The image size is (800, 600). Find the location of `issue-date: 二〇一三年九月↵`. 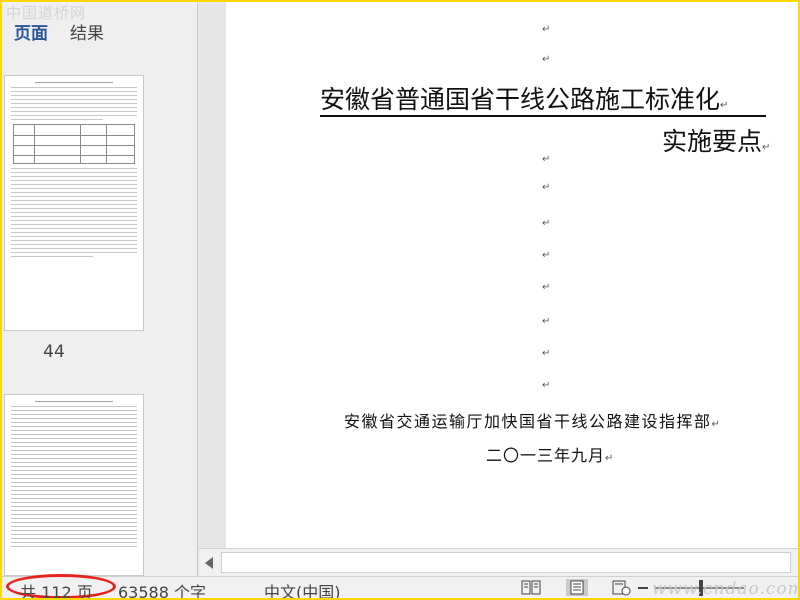

issue-date: 二〇一三年九月↵ is located at coordinates (550, 455).